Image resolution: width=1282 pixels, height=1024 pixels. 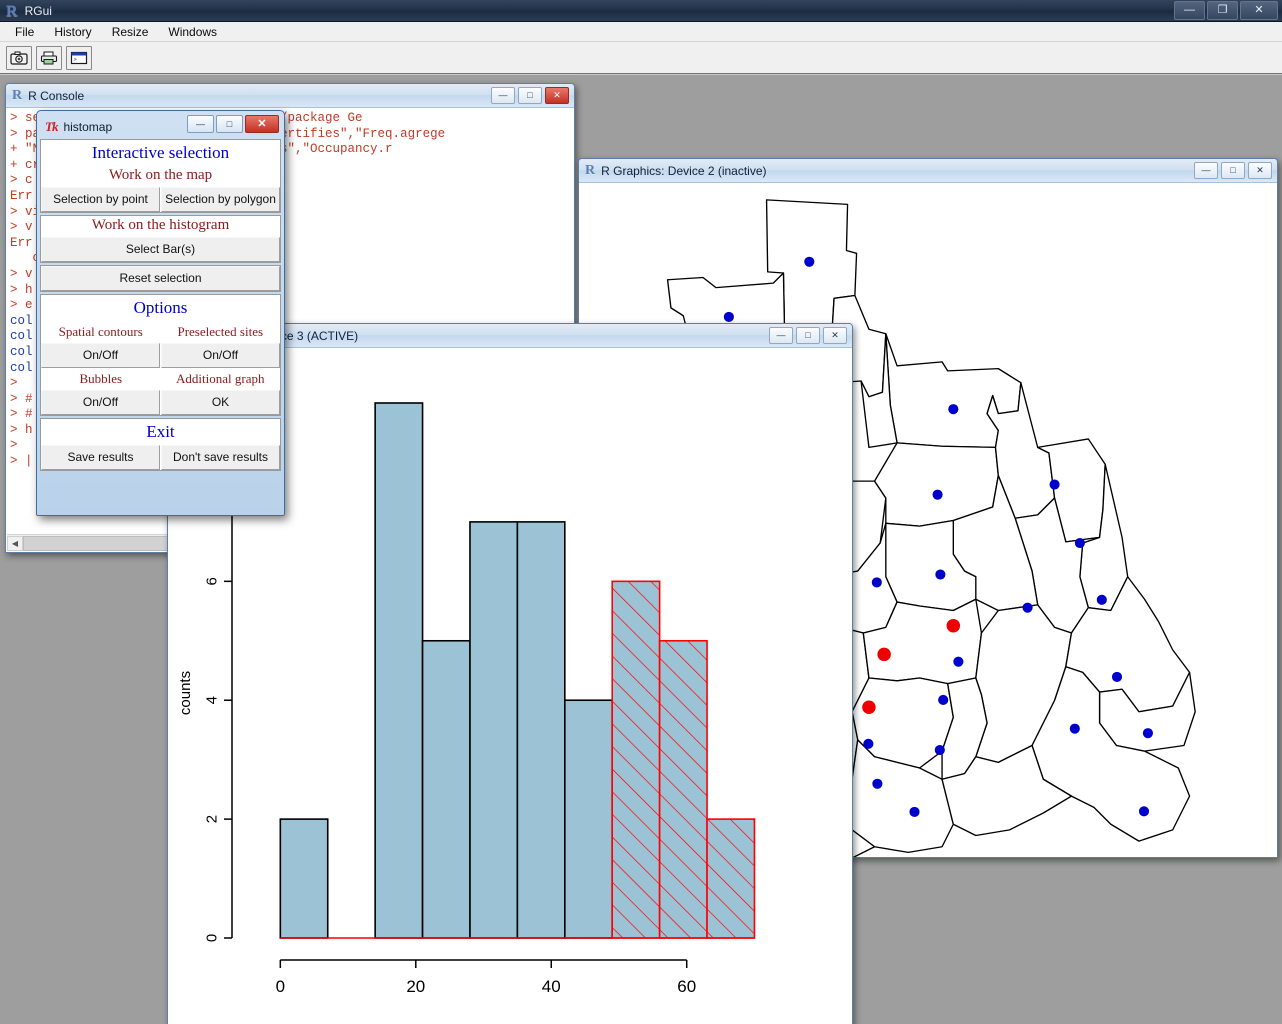 What do you see at coordinates (220, 355) in the screenshot?
I see `preselected-sites-toggle-button: On/Off` at bounding box center [220, 355].